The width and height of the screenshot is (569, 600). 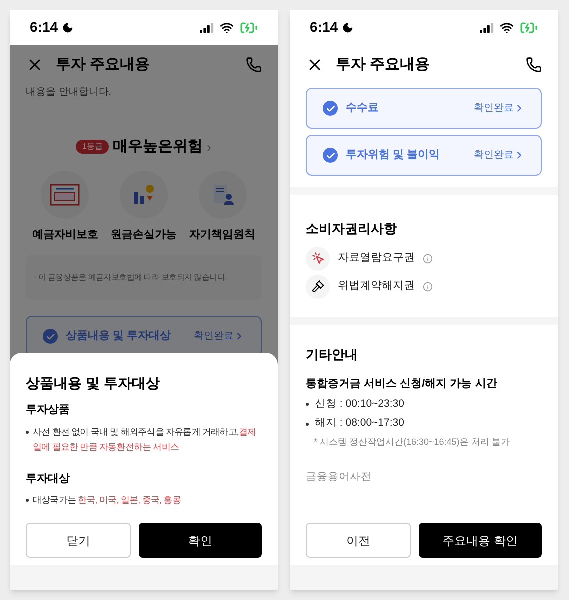 What do you see at coordinates (107, 500) in the screenshot?
I see `bullet-text: 대상국가는 한국, 미국, 일본, 중국, 홍콩` at bounding box center [107, 500].